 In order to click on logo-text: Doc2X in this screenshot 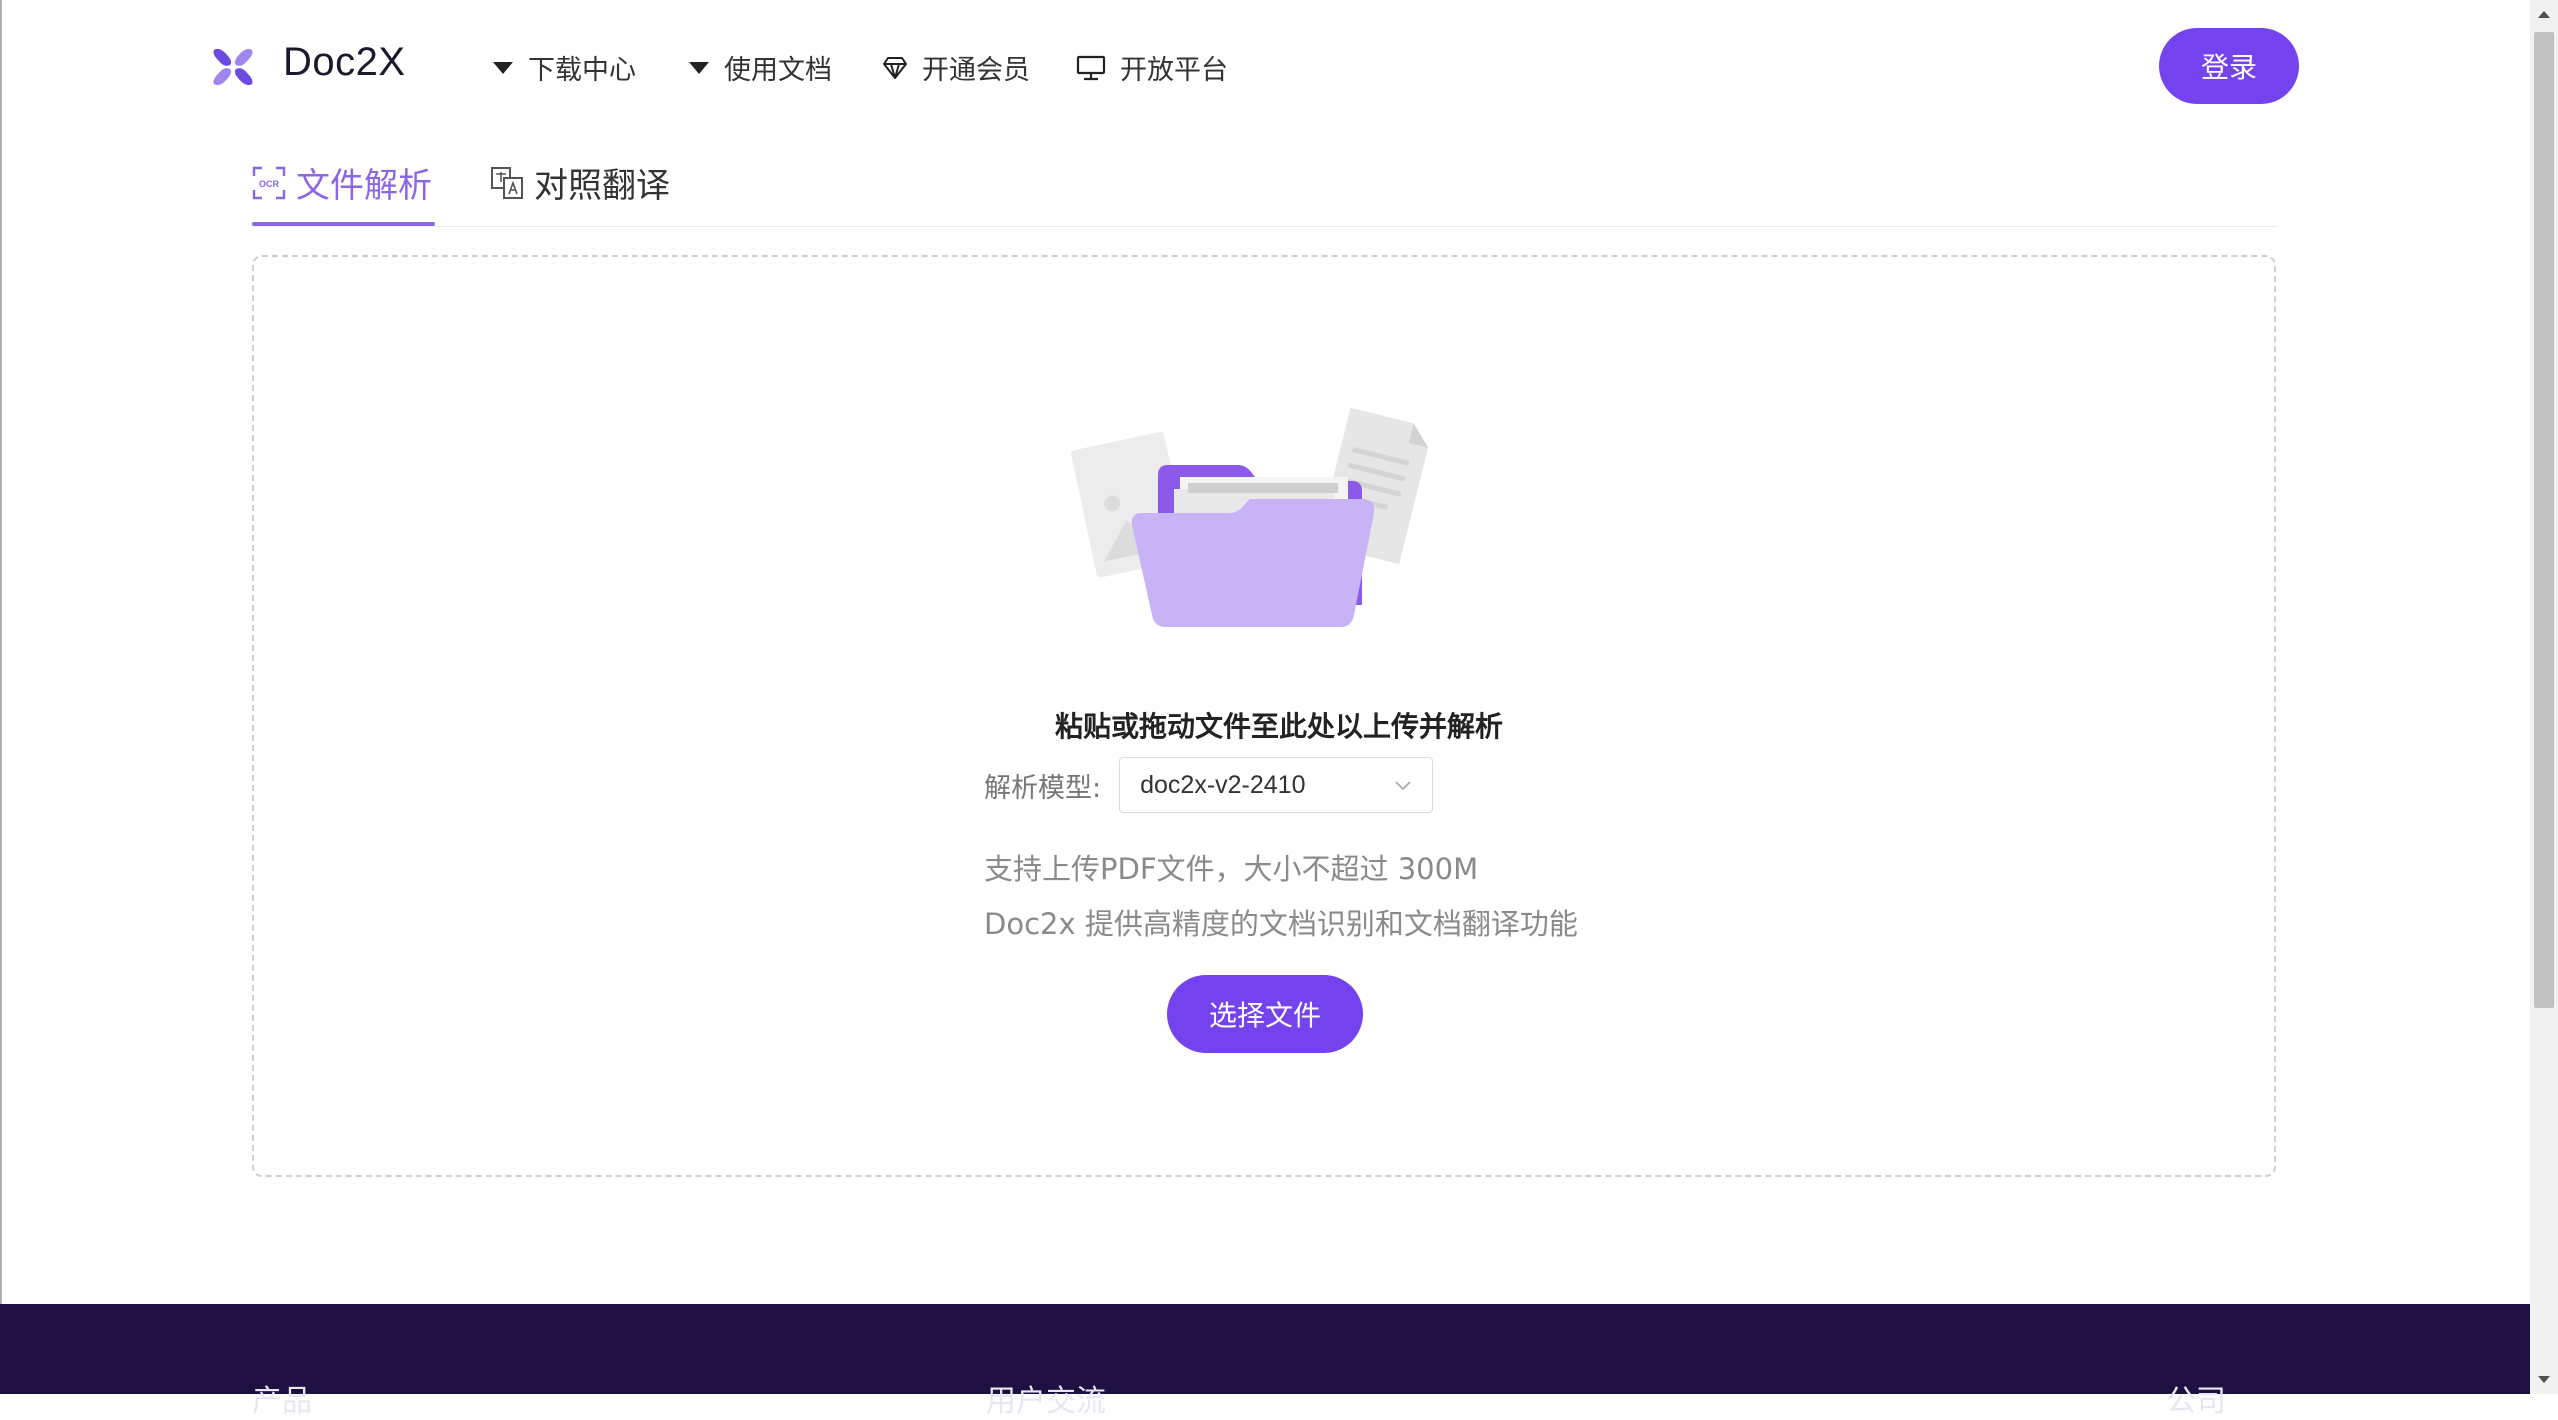, I will do `click(344, 62)`.